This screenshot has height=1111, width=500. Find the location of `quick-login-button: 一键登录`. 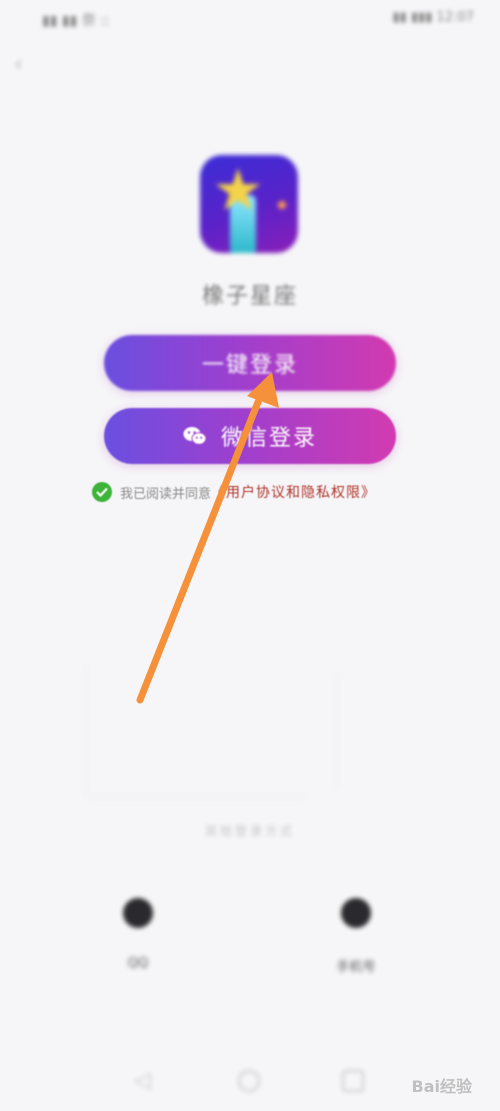

quick-login-button: 一键登录 is located at coordinates (250, 363).